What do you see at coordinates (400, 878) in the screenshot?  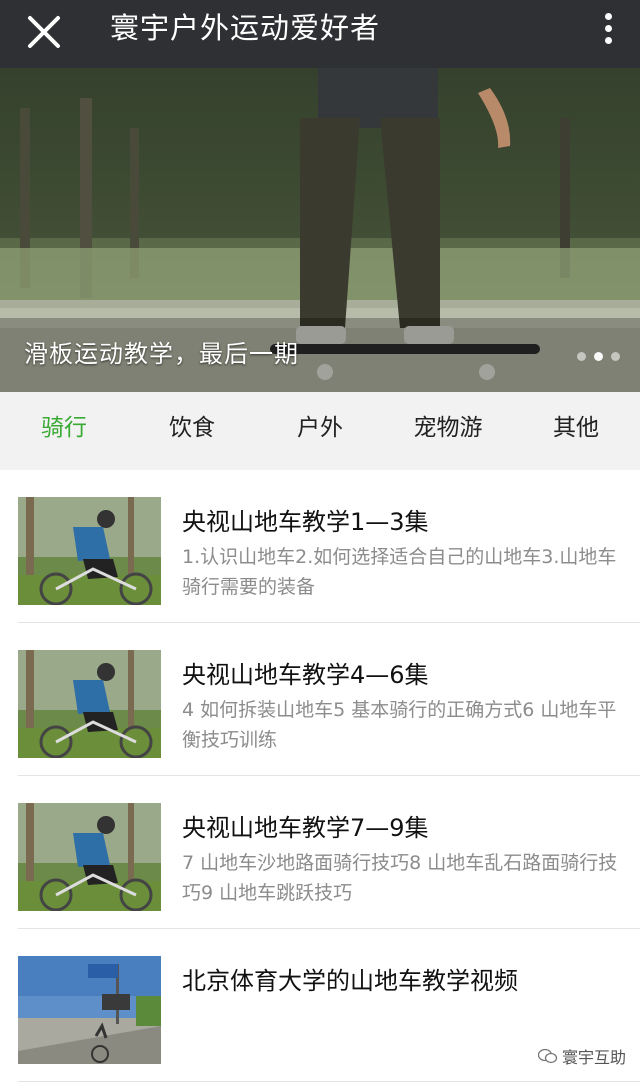 I see `article-desc: 7 山地车沙地路面骑行技巧8 山地车乱石路面骑行技巧9 山地车跳跃技巧` at bounding box center [400, 878].